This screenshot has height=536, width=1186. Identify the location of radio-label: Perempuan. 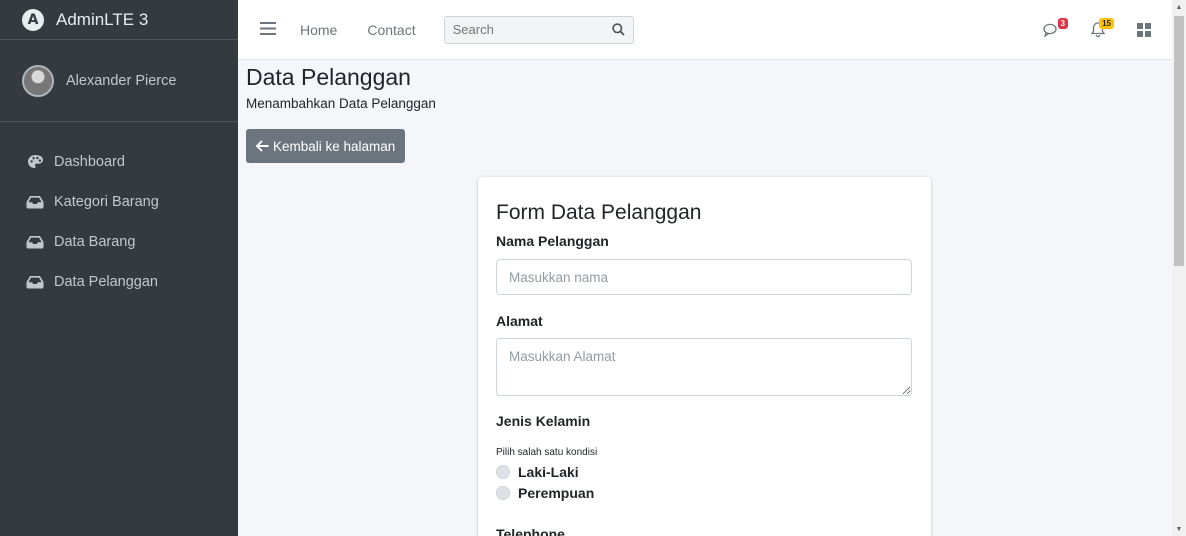
(556, 493).